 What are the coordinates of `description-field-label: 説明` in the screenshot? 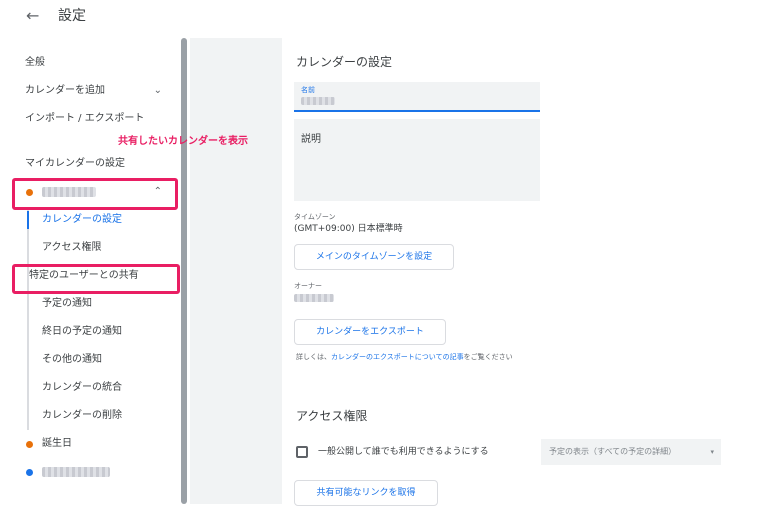 It's located at (311, 139).